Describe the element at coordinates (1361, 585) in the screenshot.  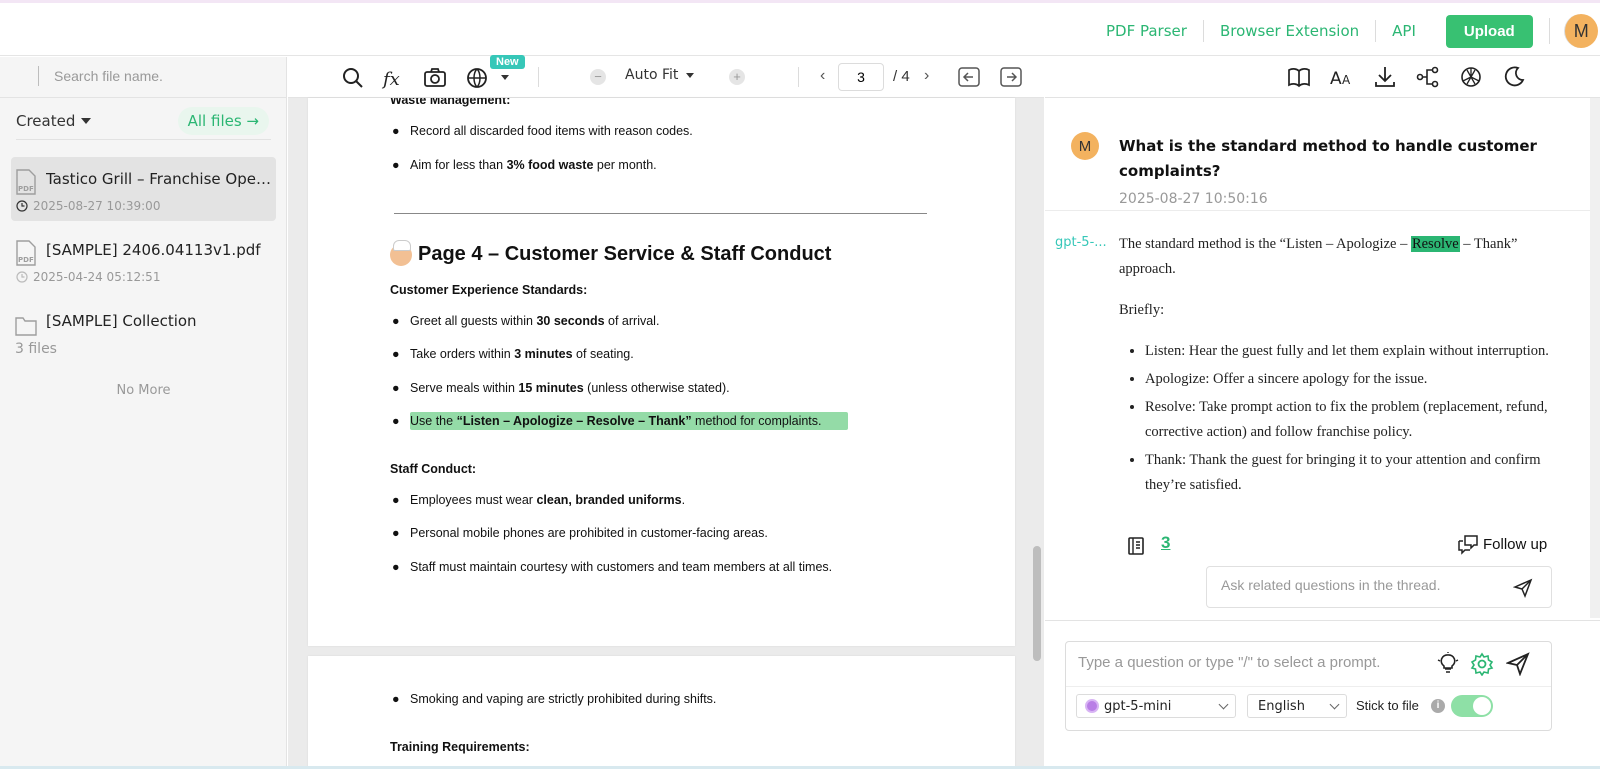
I see `thread-question-input` at that location.